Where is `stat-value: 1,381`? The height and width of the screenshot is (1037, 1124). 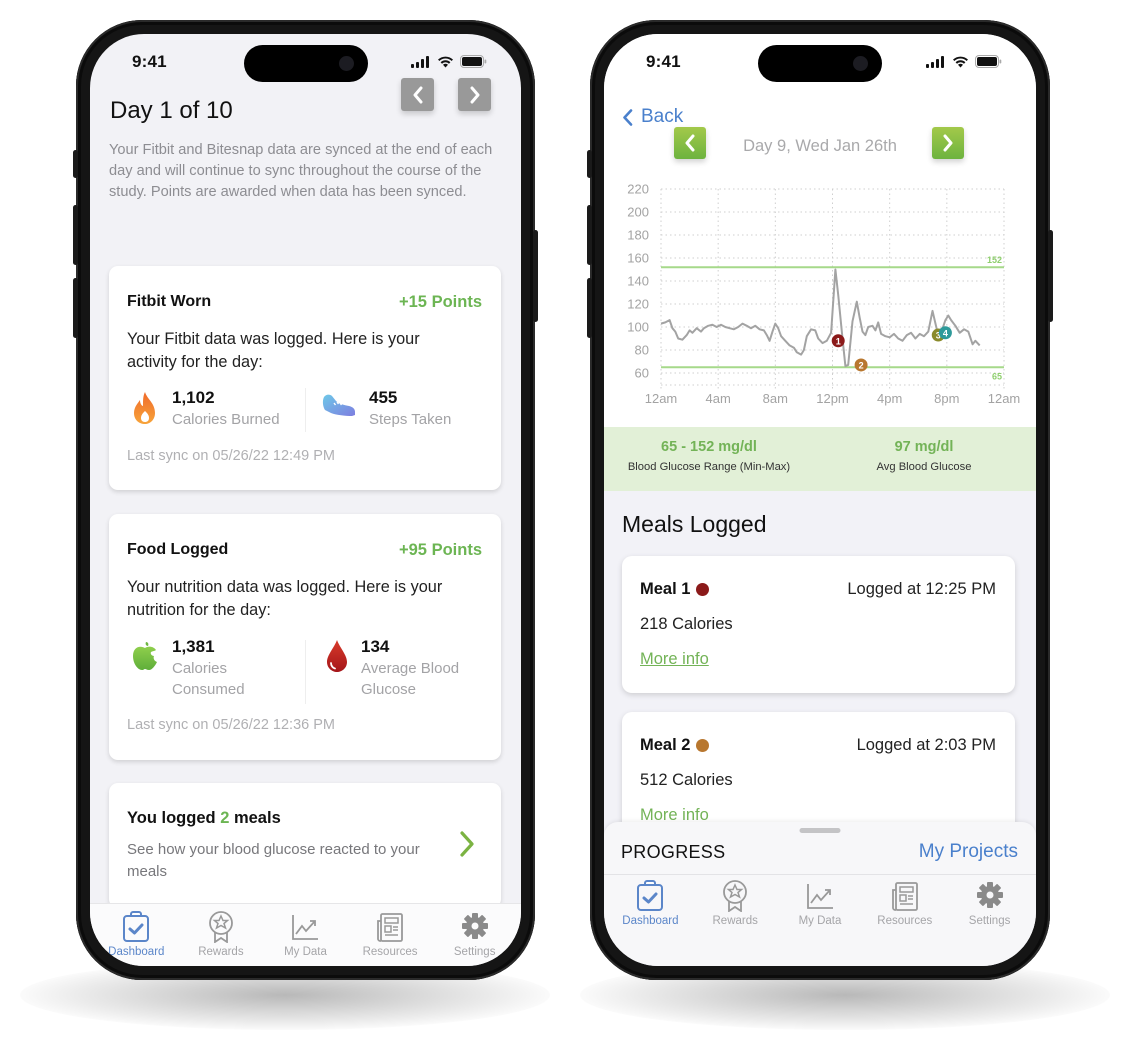 stat-value: 1,381 is located at coordinates (193, 646).